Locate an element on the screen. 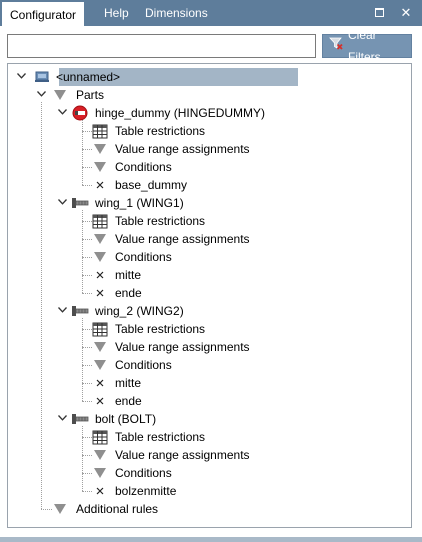 The height and width of the screenshot is (542, 422). close-icon: ✕ is located at coordinates (406, 12).